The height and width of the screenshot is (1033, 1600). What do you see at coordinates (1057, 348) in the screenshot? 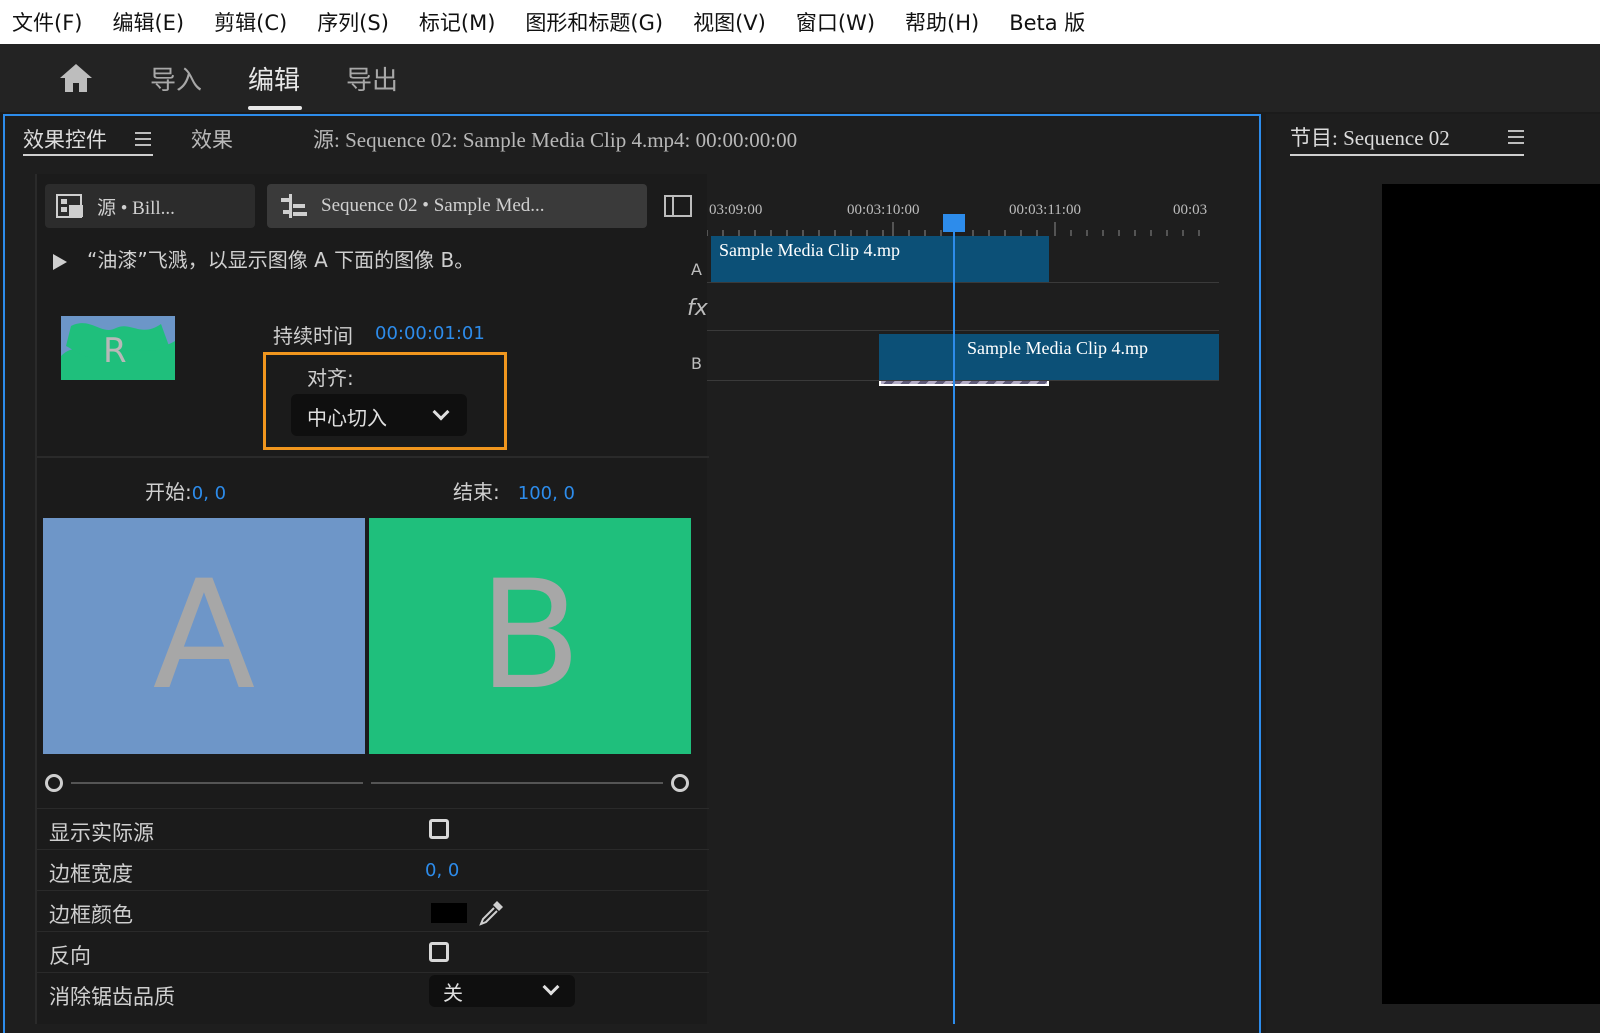
I see `clip-b-label: Sample Media Clip 4.mp` at bounding box center [1057, 348].